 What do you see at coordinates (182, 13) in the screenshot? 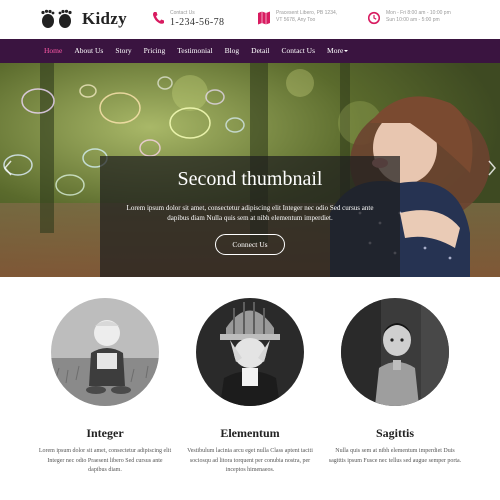
I see `phone-label: Contact Us` at bounding box center [182, 13].